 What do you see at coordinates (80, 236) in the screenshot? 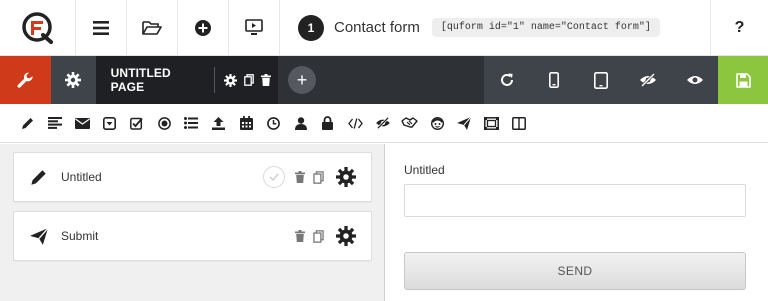
I see `element-label: Submit` at bounding box center [80, 236].